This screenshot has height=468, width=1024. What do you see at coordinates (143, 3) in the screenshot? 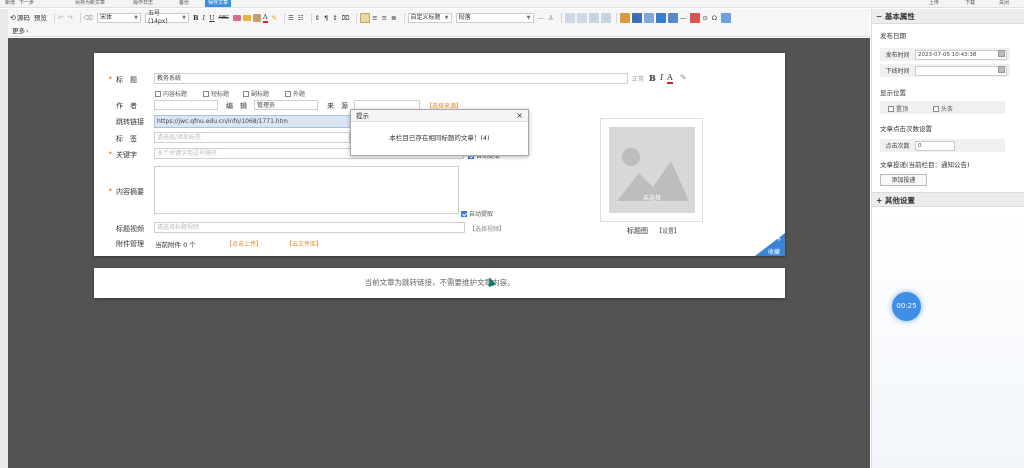
I see `operation-log-button: 操作日志` at bounding box center [143, 3].